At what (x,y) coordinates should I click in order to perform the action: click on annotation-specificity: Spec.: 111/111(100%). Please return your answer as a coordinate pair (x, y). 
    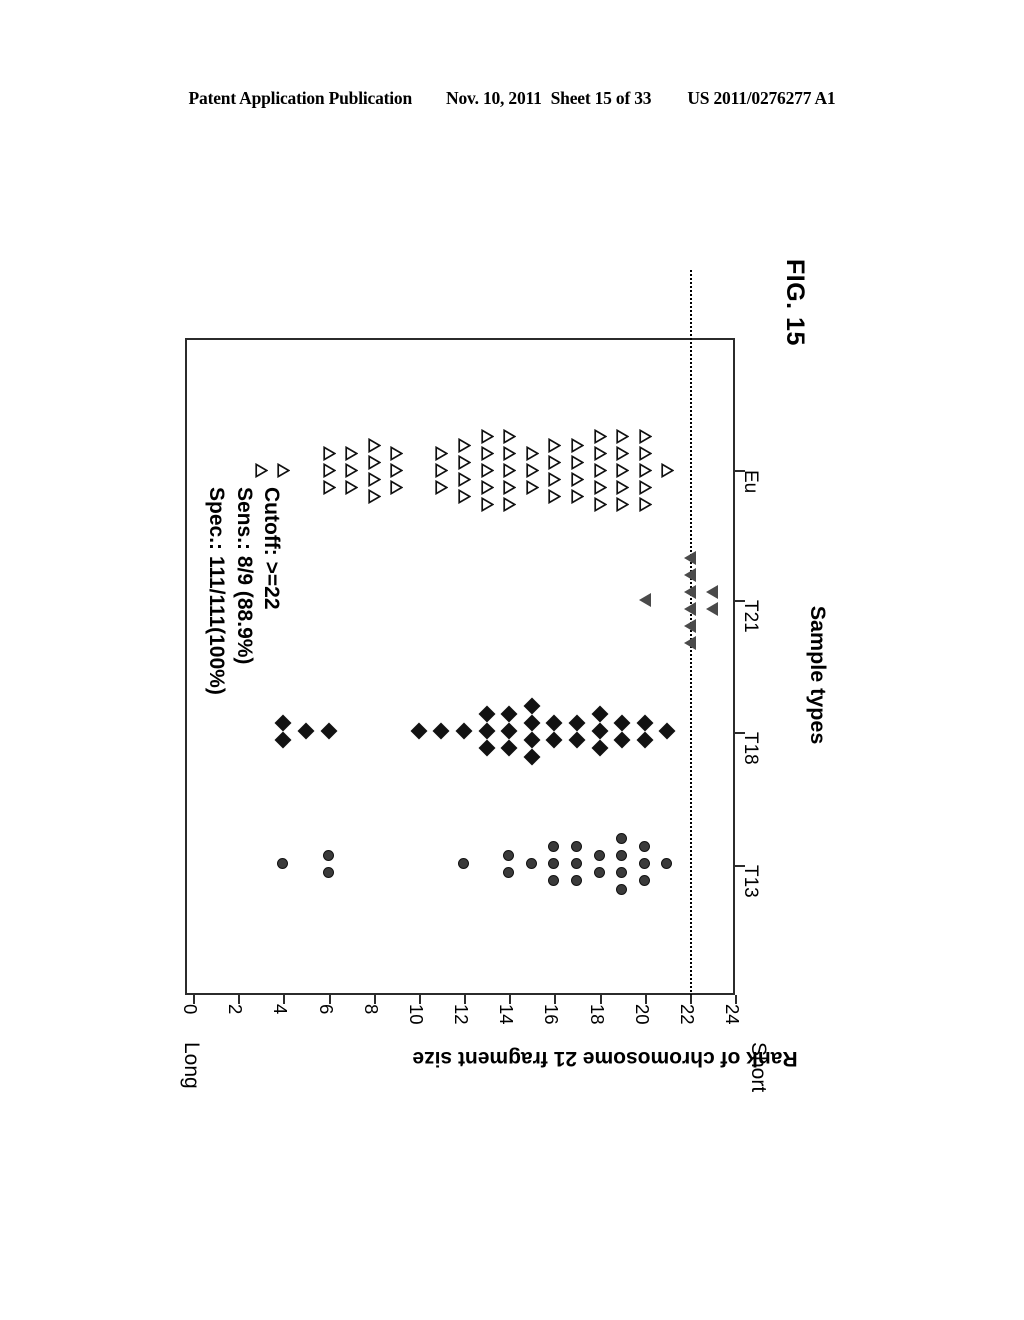
    Looking at the image, I should click on (217, 591).